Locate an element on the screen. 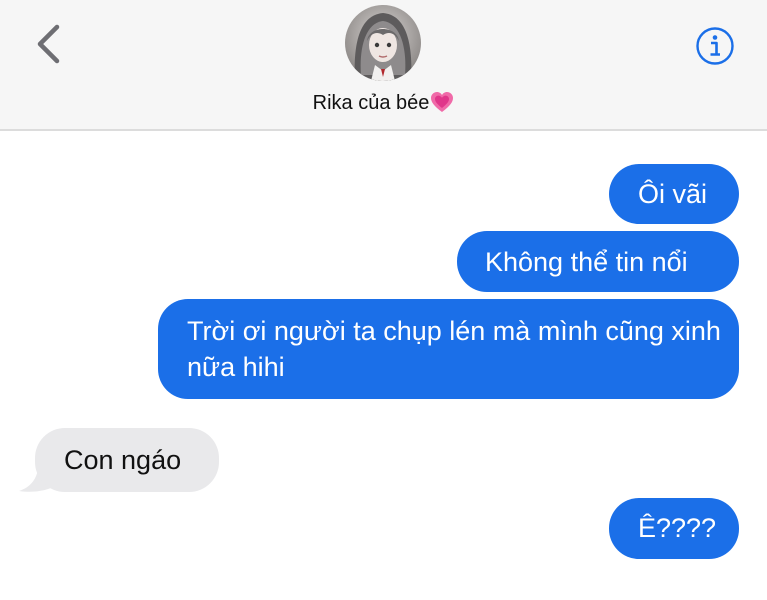 Image resolution: width=767 pixels, height=600 pixels. message-bubble-outgoing: Ôi vãi is located at coordinates (674, 194).